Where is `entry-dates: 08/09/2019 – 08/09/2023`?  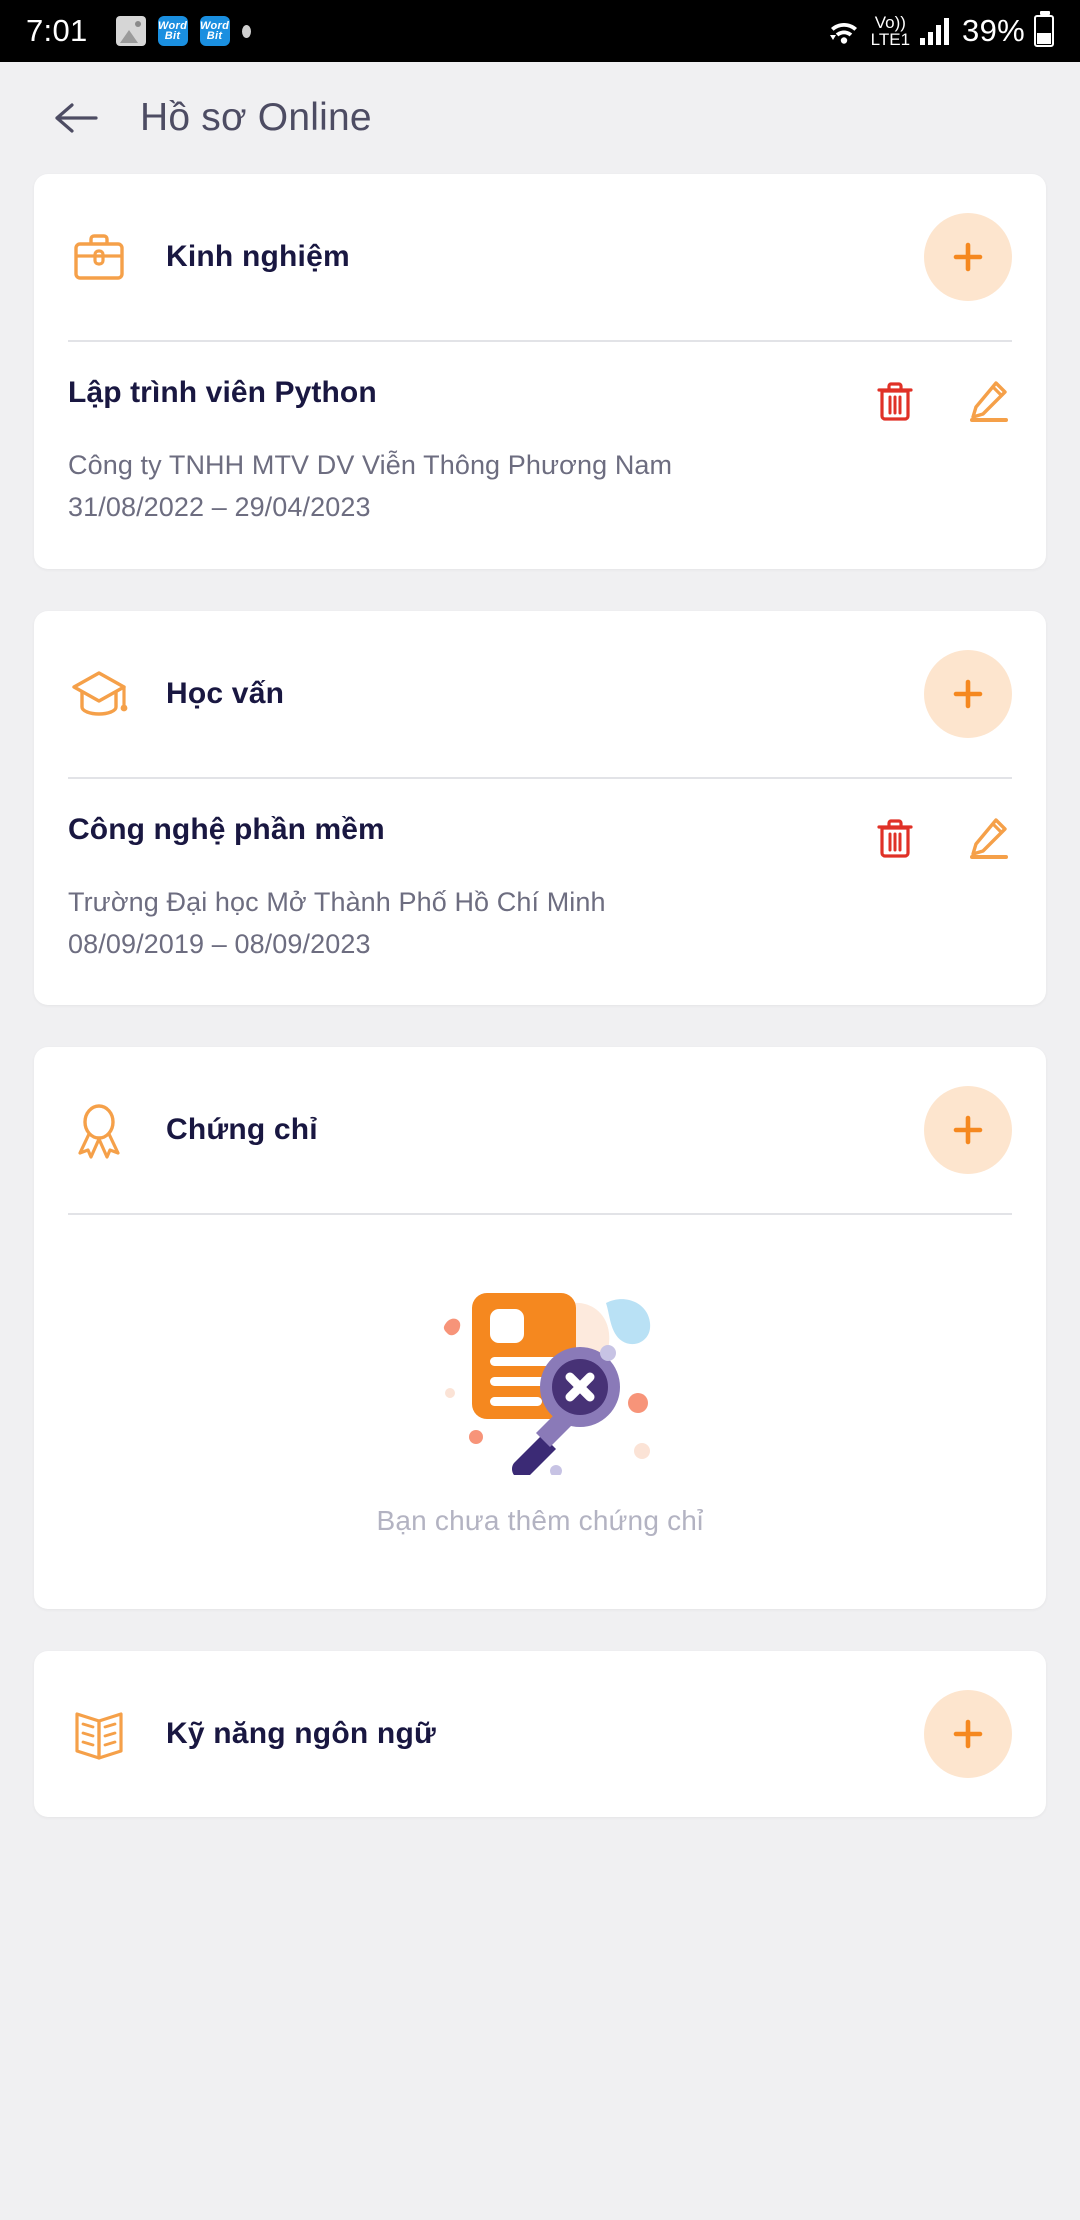 entry-dates: 08/09/2019 – 08/09/2023 is located at coordinates (219, 943).